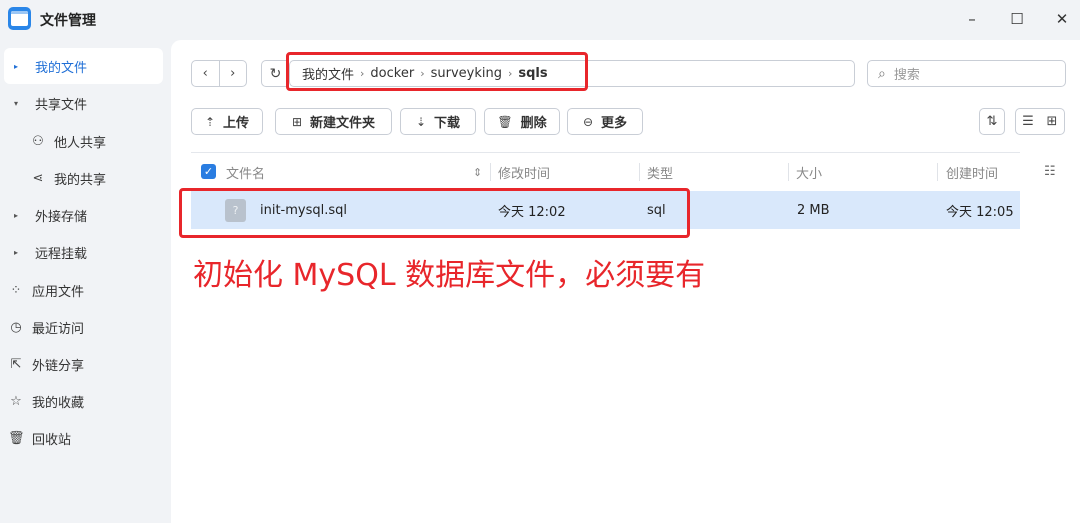 The width and height of the screenshot is (1080, 523). Describe the element at coordinates (58, 329) in the screenshot. I see `sidebar-item-label: 最近访问` at that location.